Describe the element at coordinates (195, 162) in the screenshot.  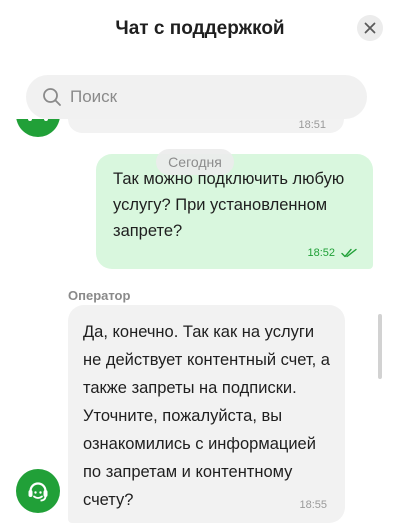
I see `date-separator: Сегодня` at that location.